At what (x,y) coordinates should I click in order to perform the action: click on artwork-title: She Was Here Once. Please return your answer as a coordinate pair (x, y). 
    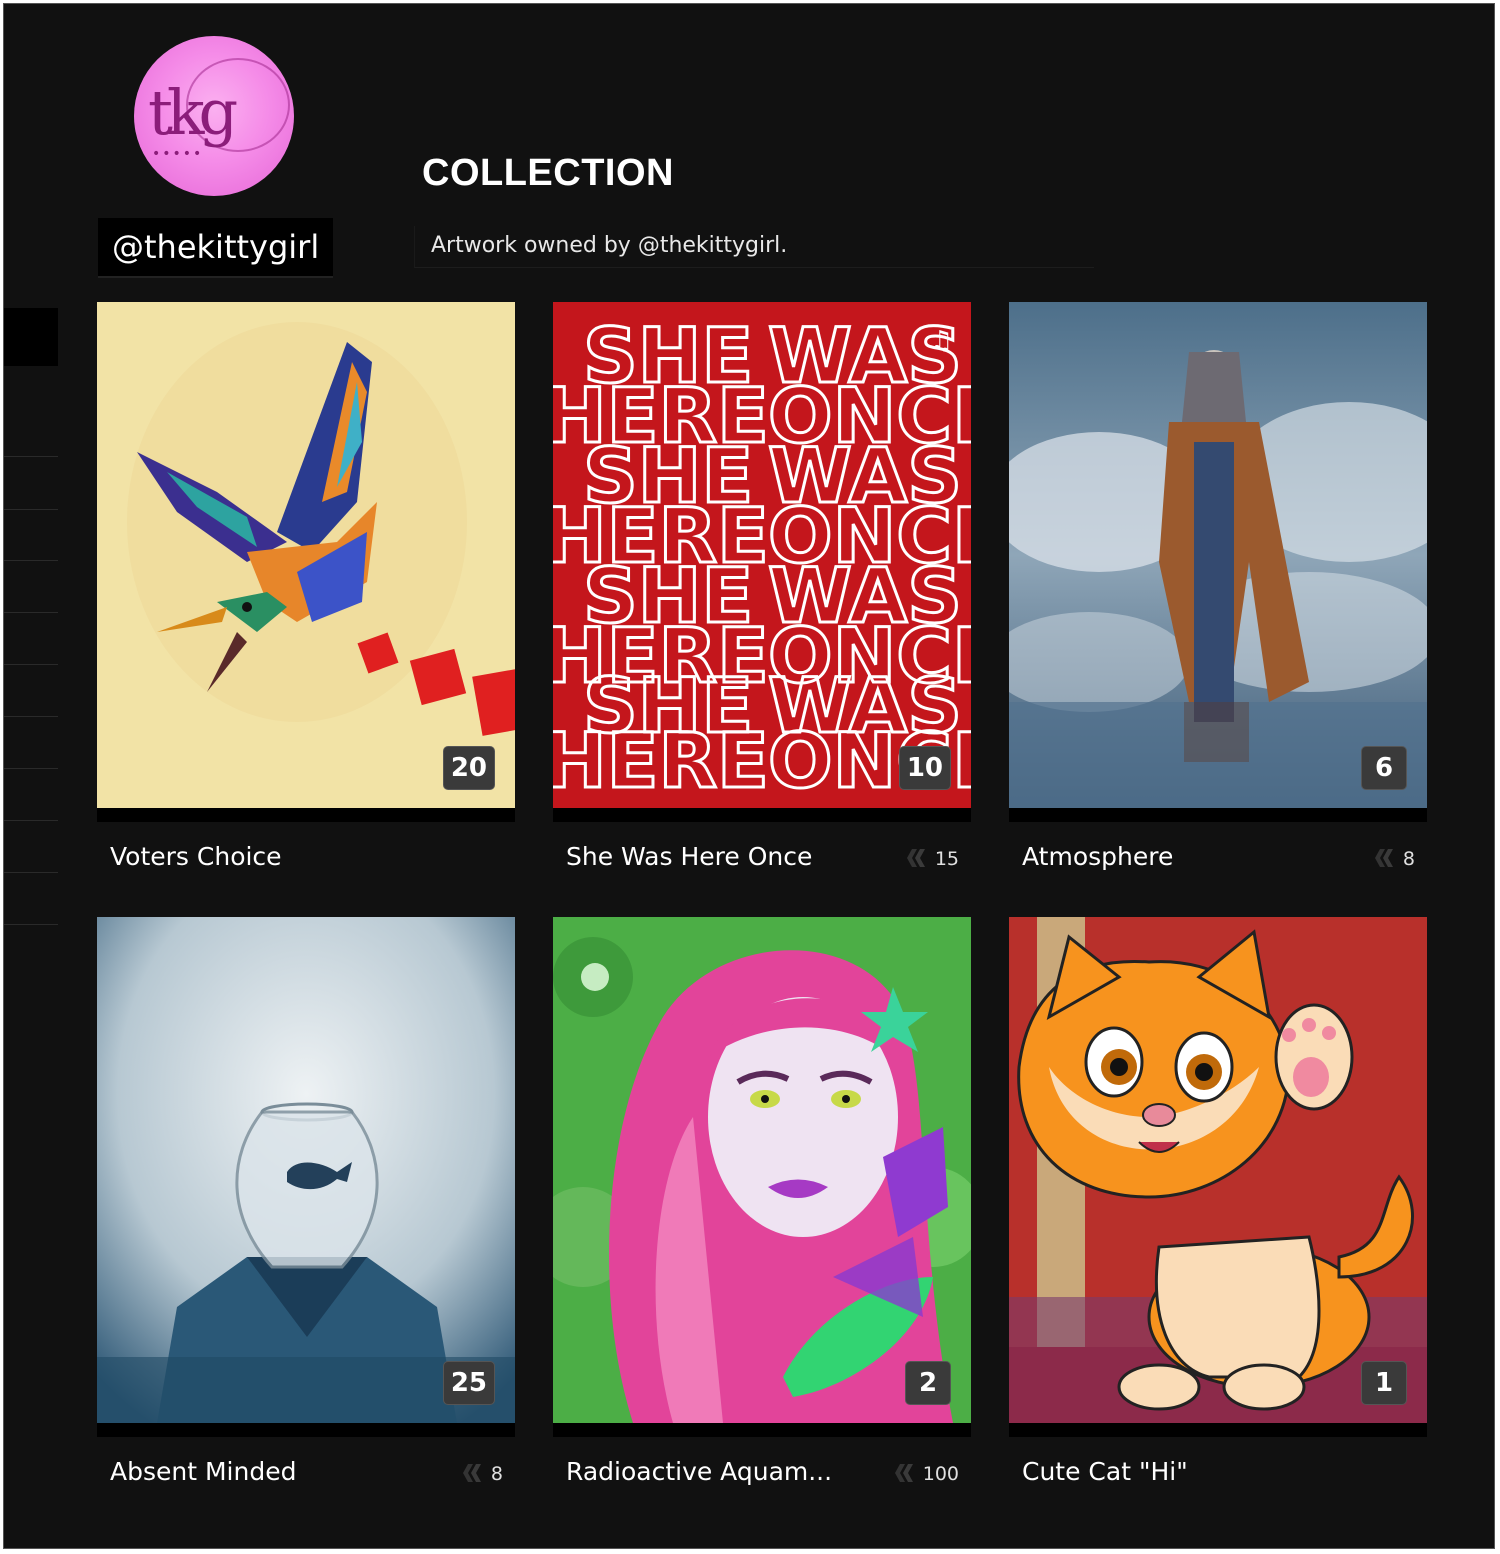
    Looking at the image, I should click on (689, 856).